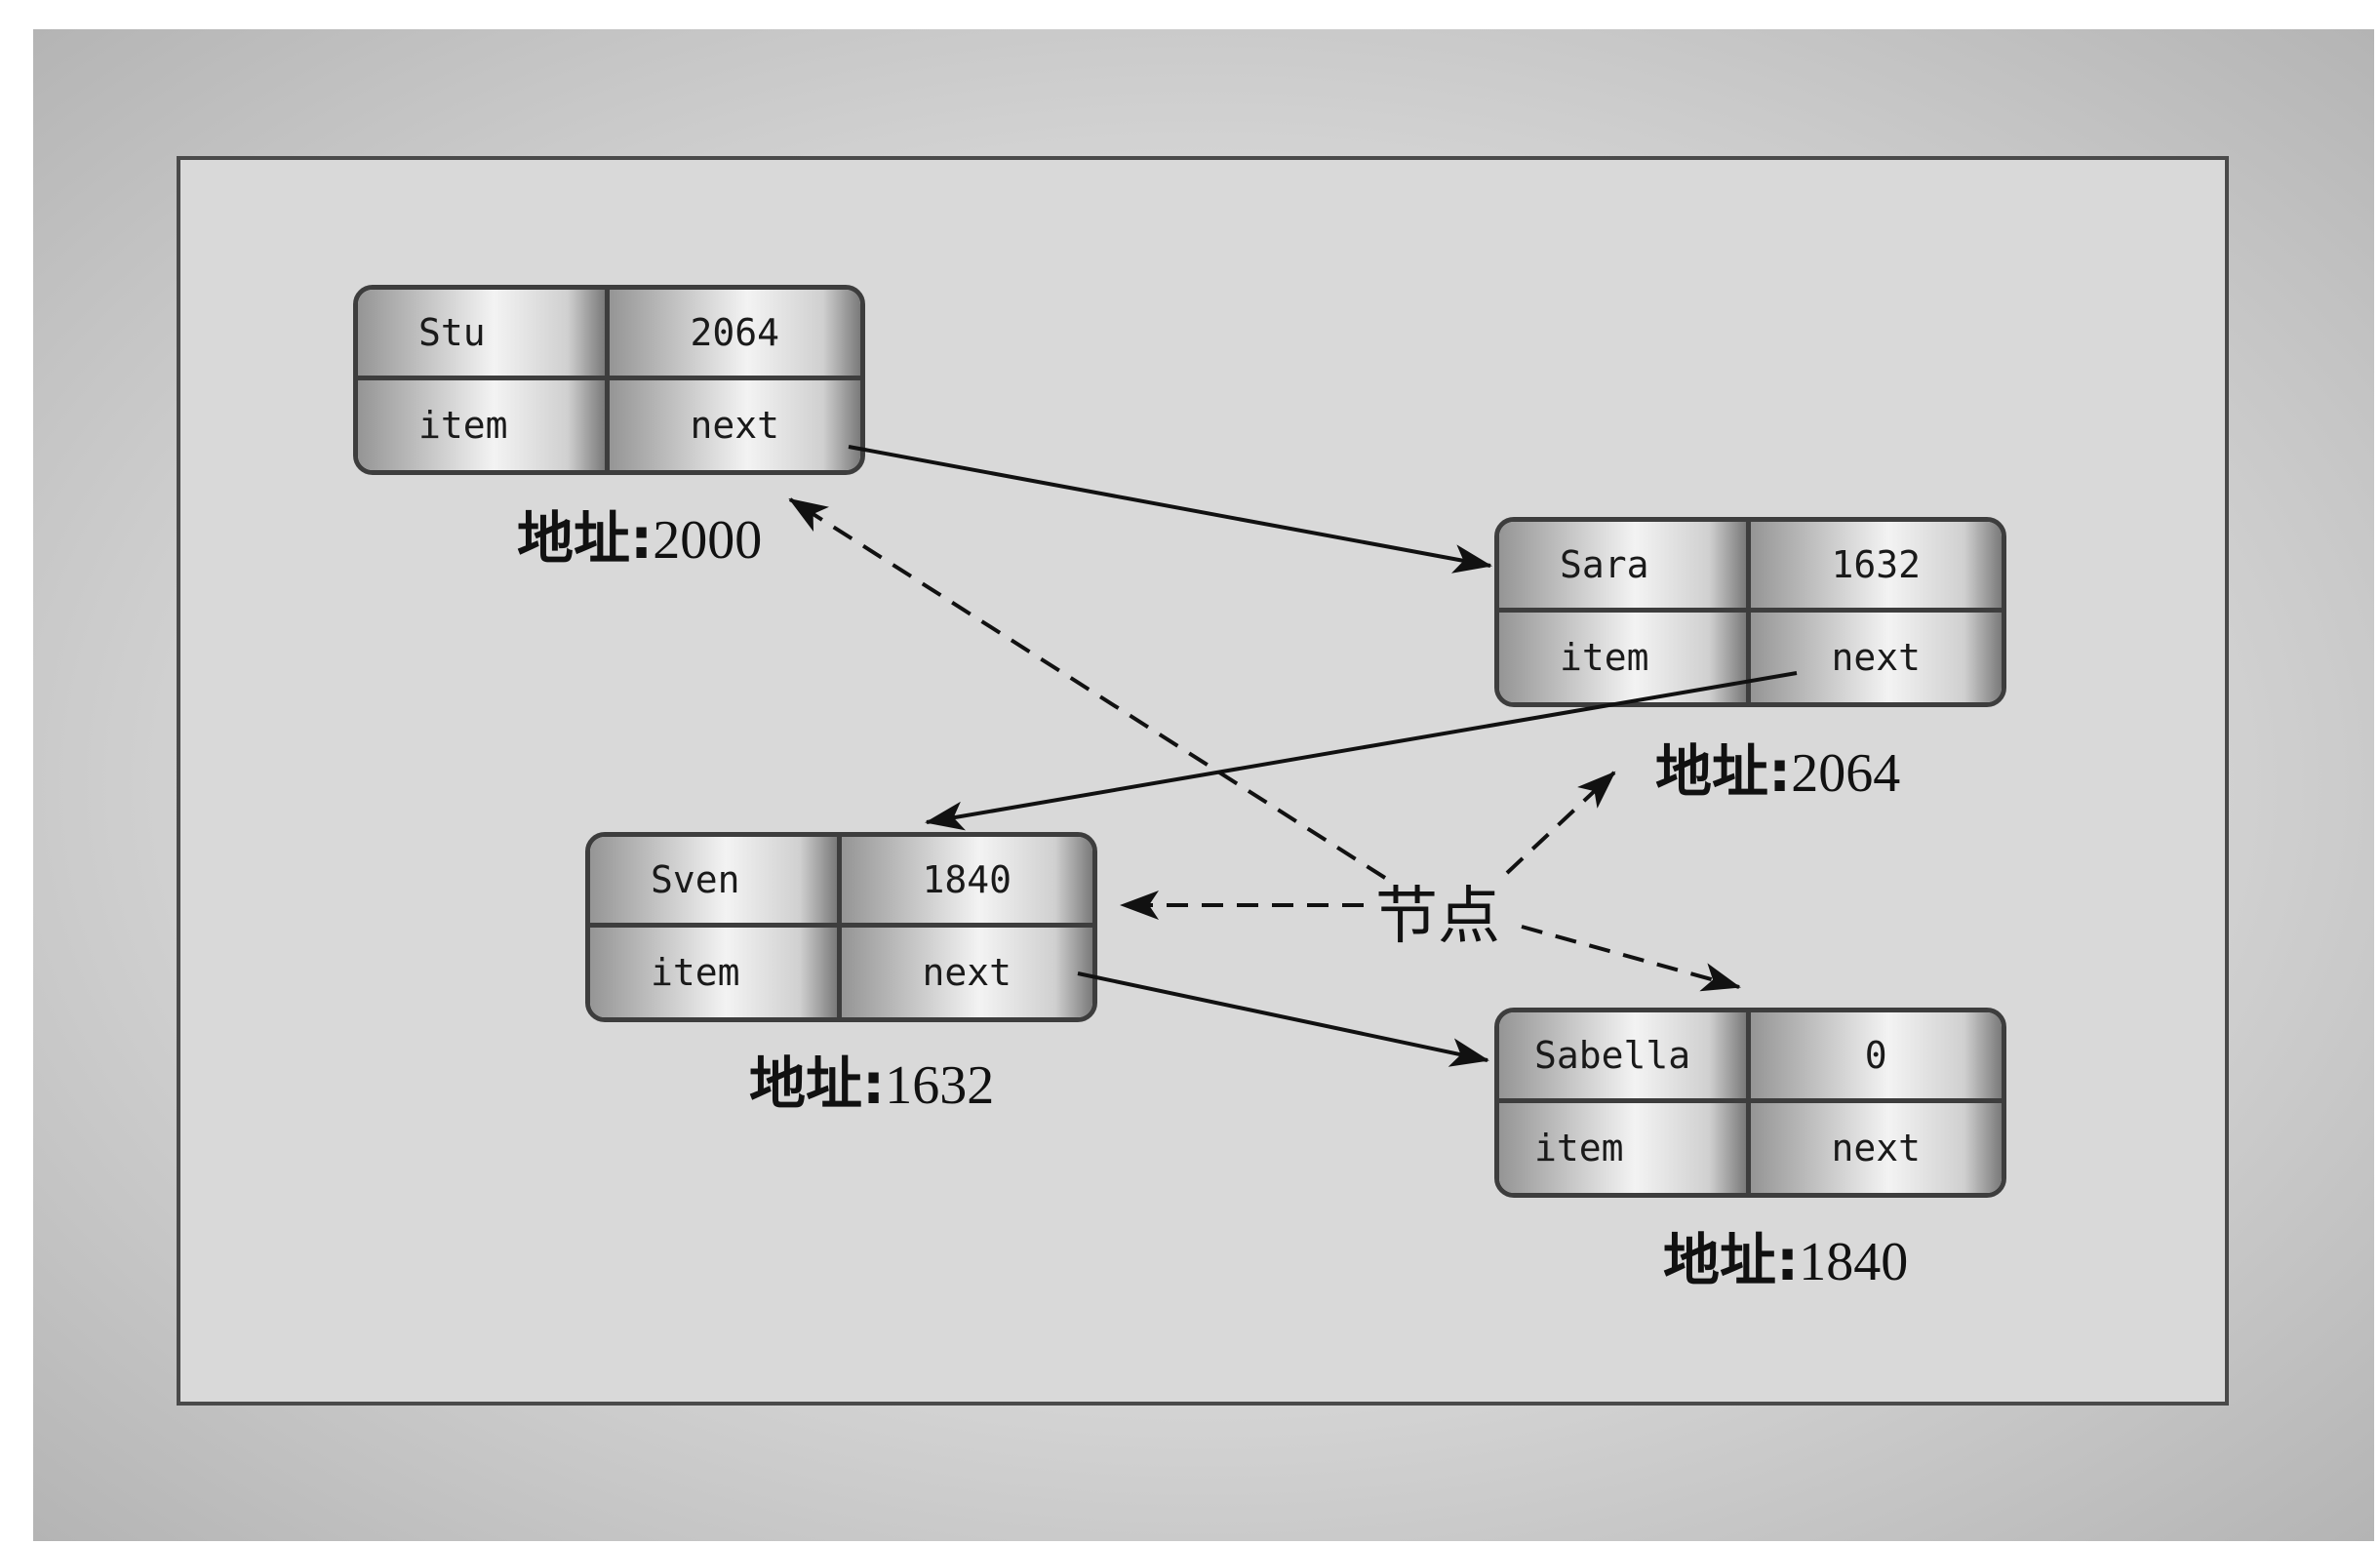 This screenshot has height=1545, width=2380. I want to click on label-arrow-to-stu, so click(1087, 688).